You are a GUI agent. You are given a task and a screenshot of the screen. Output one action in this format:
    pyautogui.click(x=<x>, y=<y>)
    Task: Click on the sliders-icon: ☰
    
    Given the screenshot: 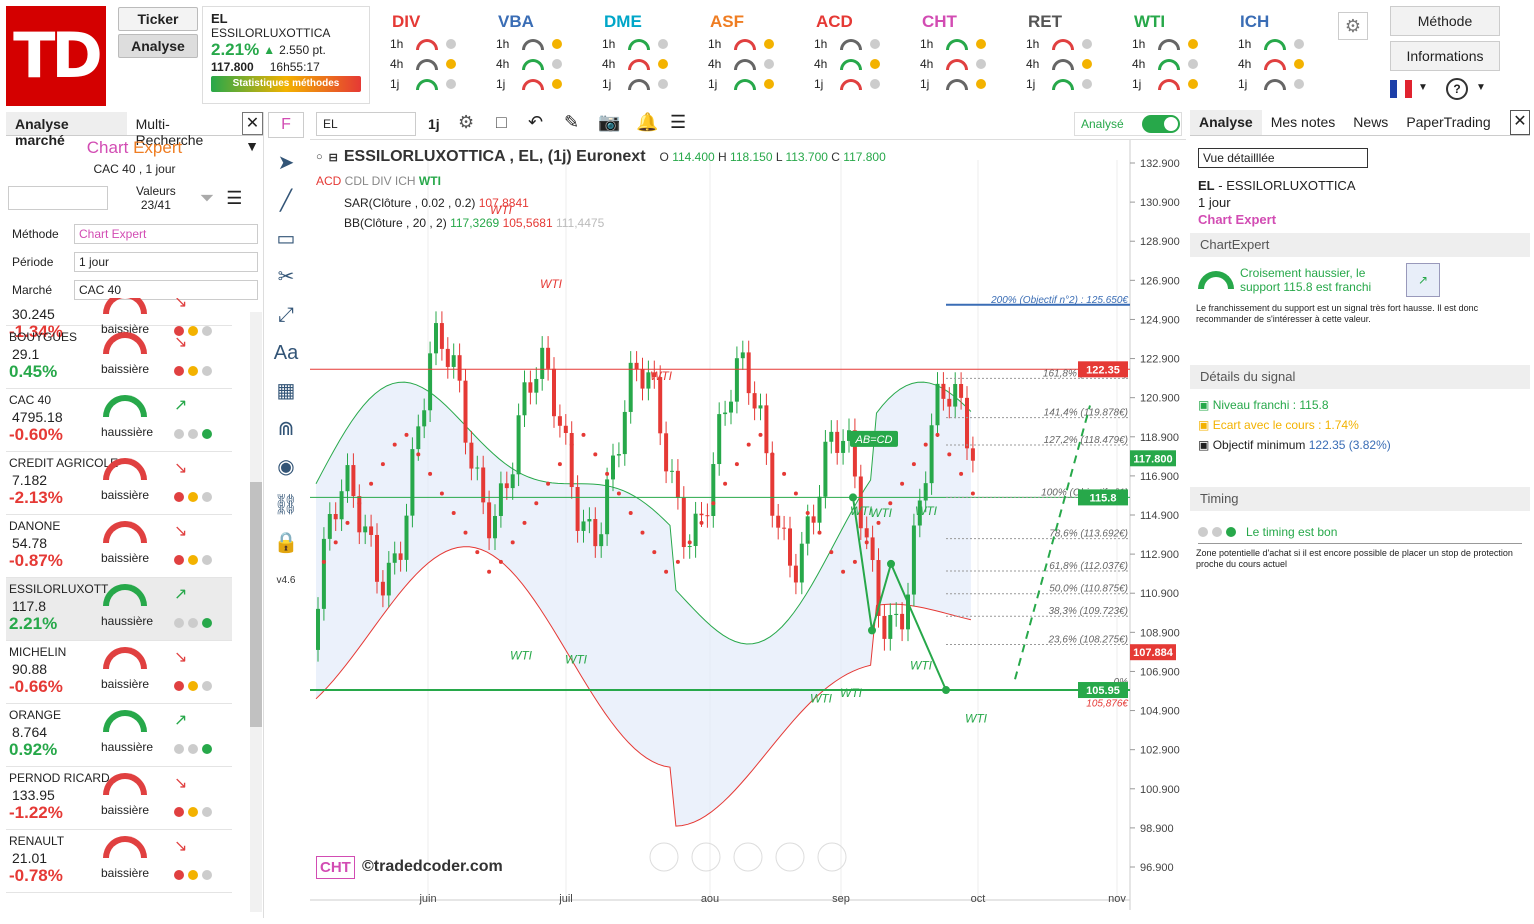 What is the action you would take?
    pyautogui.click(x=234, y=198)
    